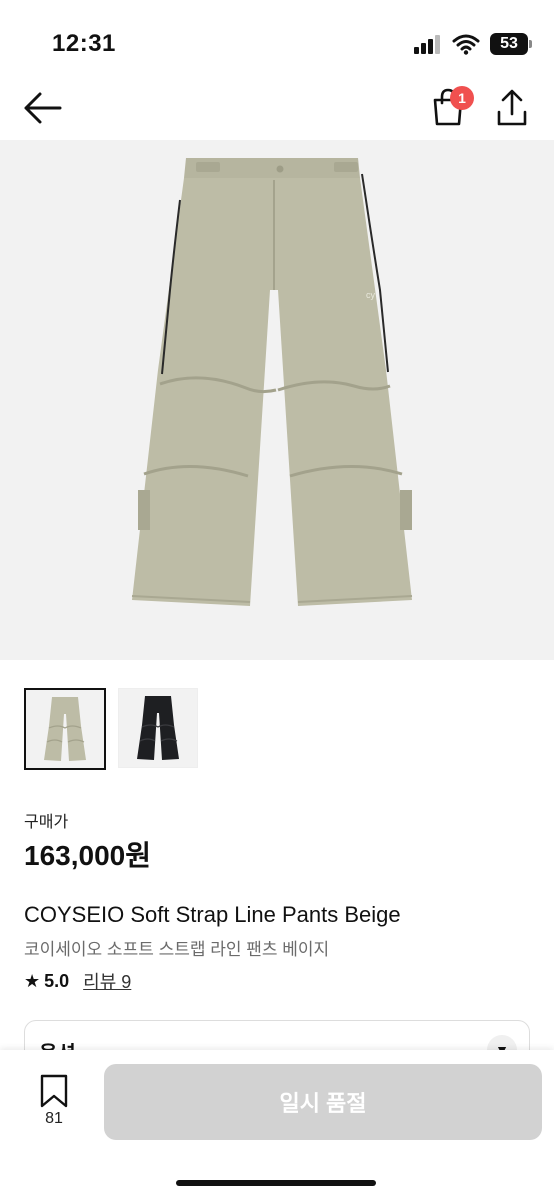  Describe the element at coordinates (371, 295) in the screenshot. I see `svg-text: cy` at that location.